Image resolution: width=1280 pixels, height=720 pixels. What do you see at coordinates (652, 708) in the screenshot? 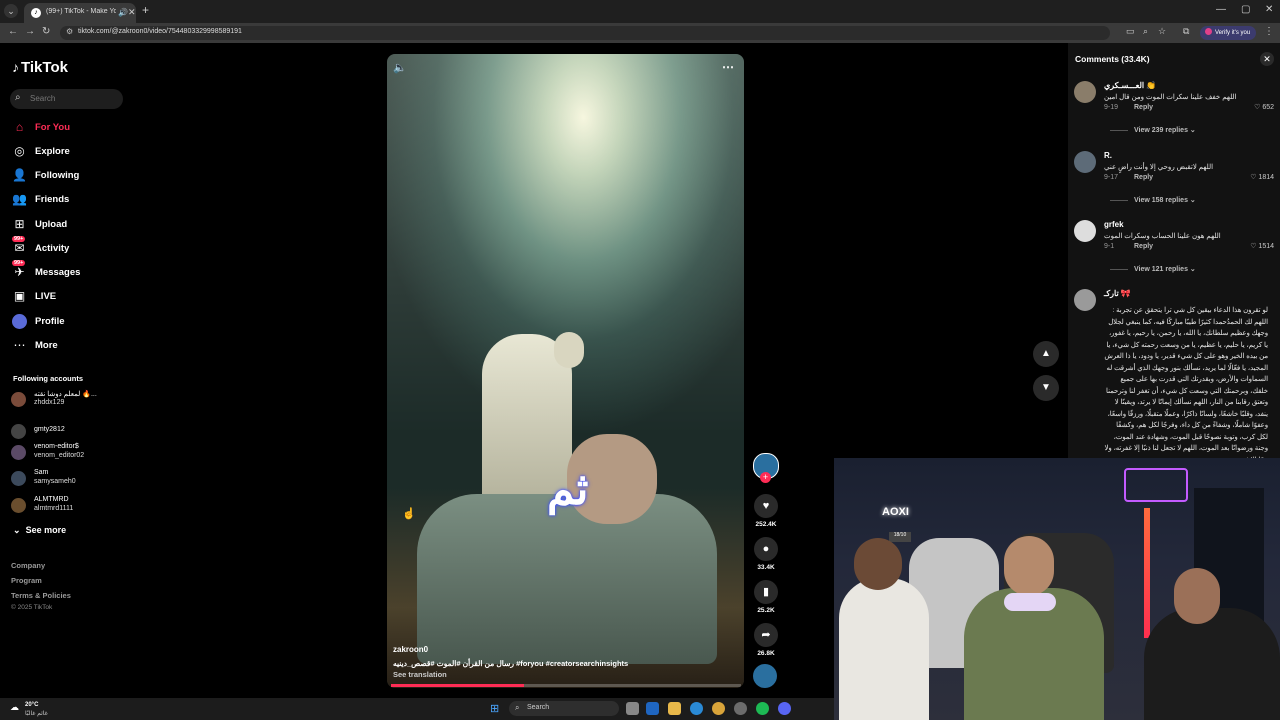
I see `outlook-icon` at bounding box center [652, 708].